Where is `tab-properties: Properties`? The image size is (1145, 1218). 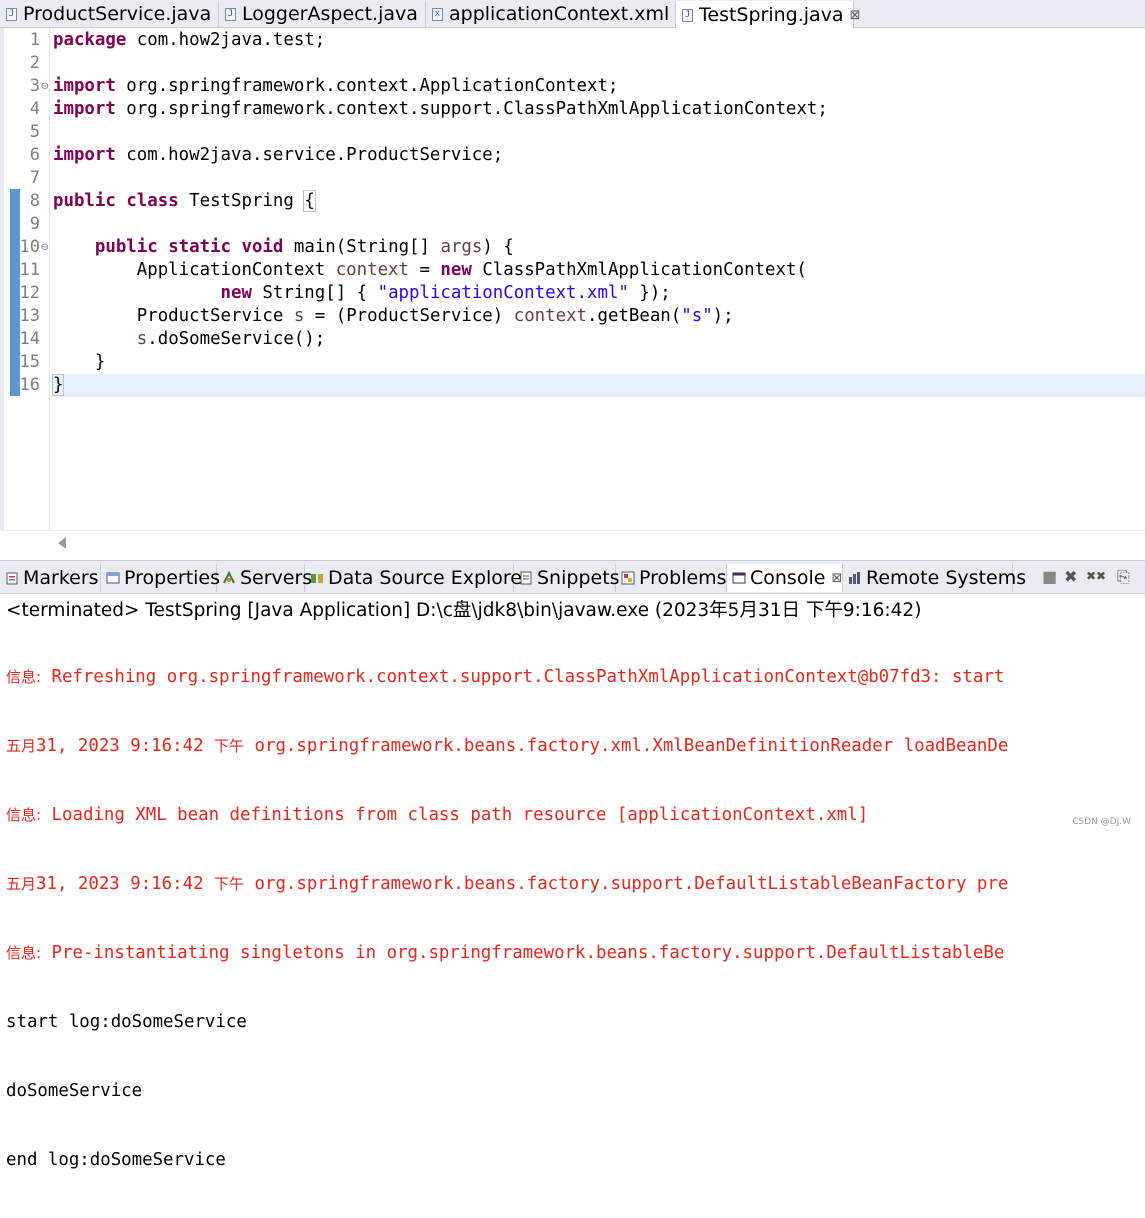 tab-properties: Properties is located at coordinates (161, 578).